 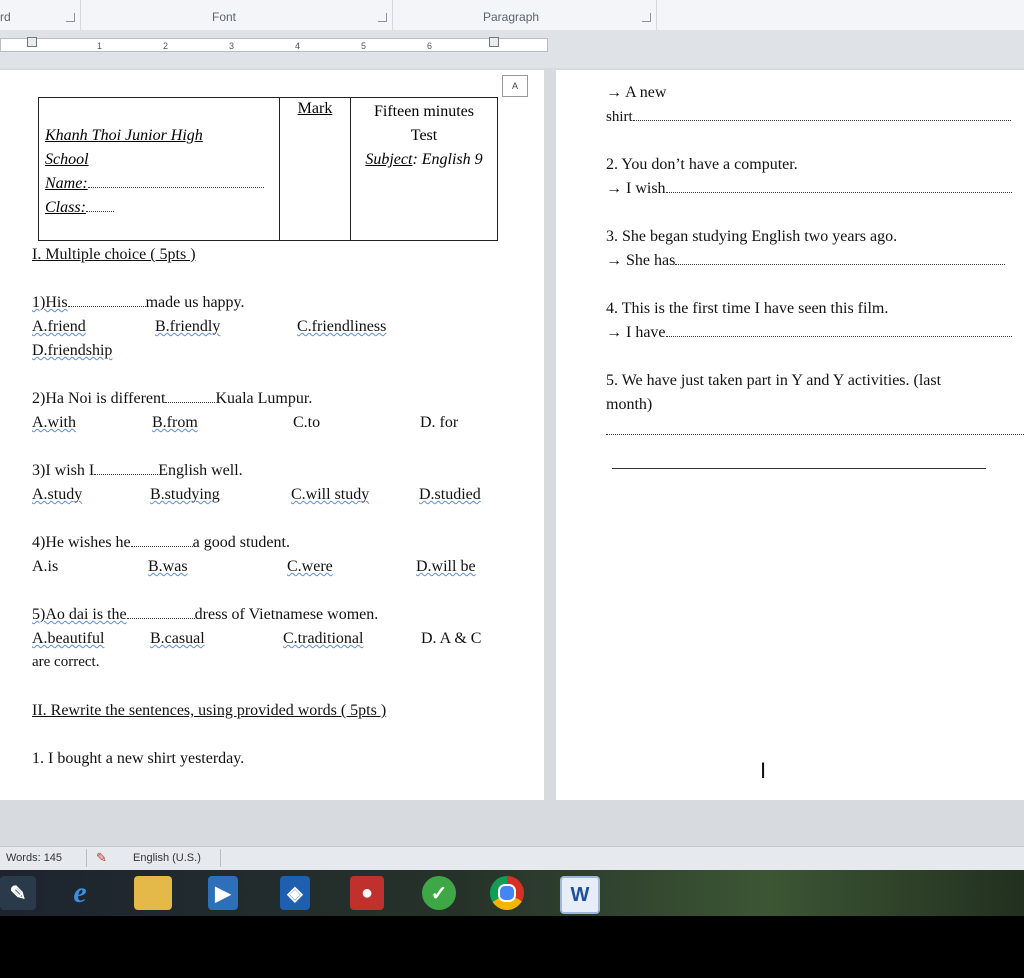 What do you see at coordinates (177, 638) in the screenshot?
I see `option-text: B.casual` at bounding box center [177, 638].